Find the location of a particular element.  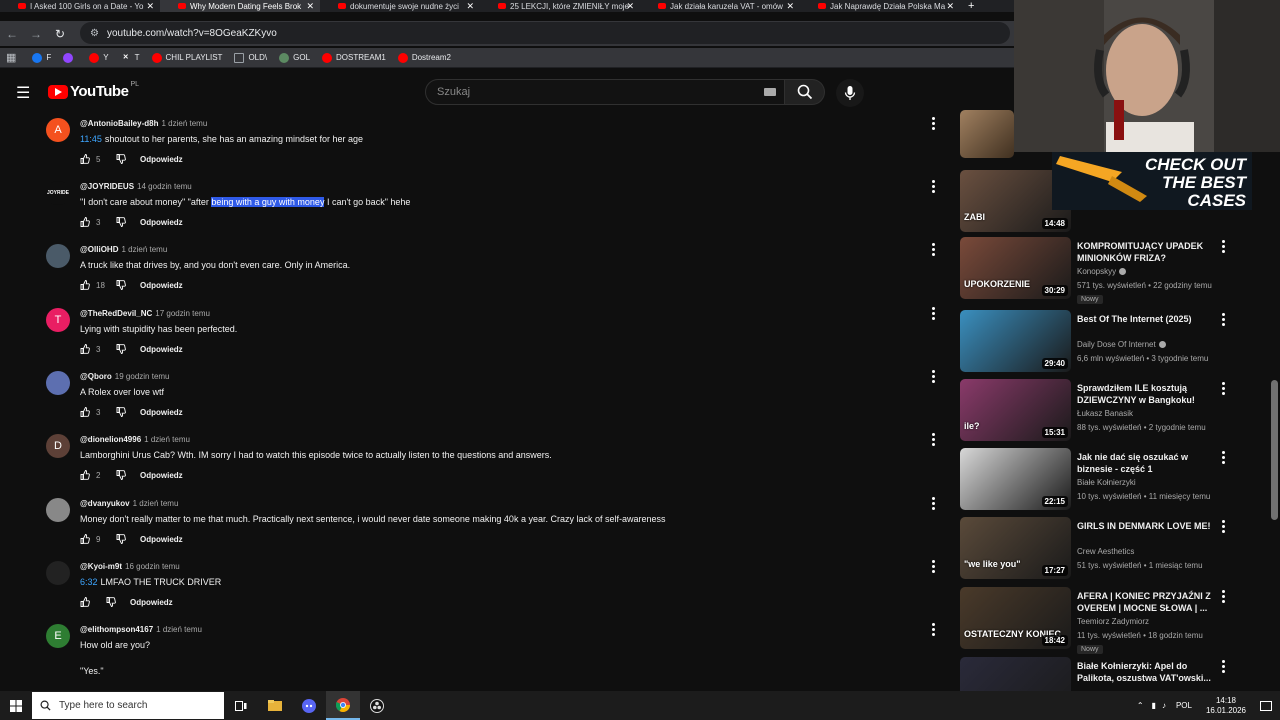

avatar: A is located at coordinates (58, 130).